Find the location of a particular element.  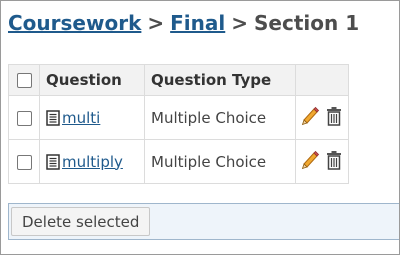

question-name: multiply is located at coordinates (92, 161).